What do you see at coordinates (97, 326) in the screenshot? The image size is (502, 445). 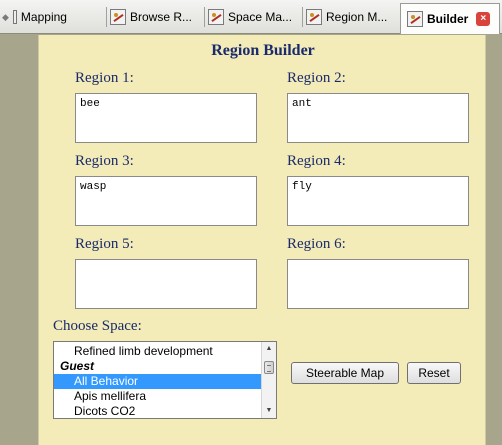 I see `choose-space-label: Choose Space:` at bounding box center [97, 326].